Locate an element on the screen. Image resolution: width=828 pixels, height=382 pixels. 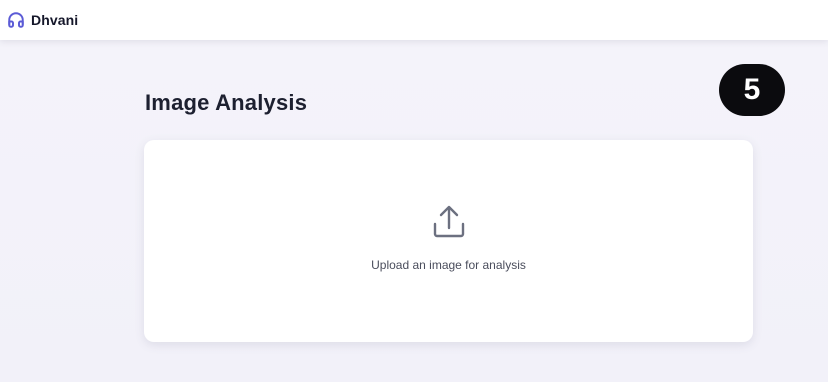
headphones-icon is located at coordinates (16, 20).